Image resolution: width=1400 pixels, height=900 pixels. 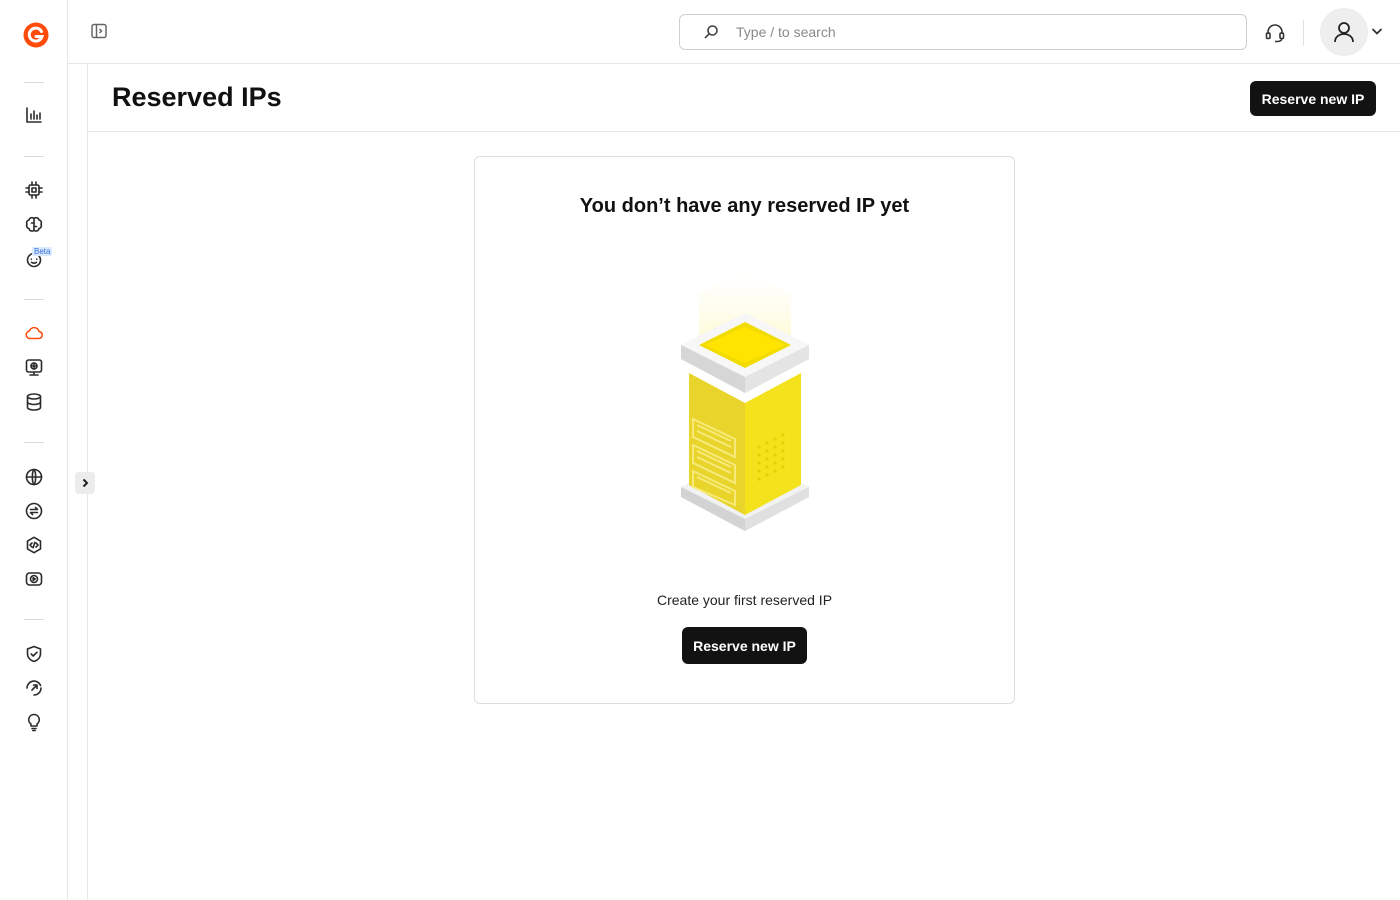 What do you see at coordinates (745, 403) in the screenshot?
I see `server-illustration` at bounding box center [745, 403].